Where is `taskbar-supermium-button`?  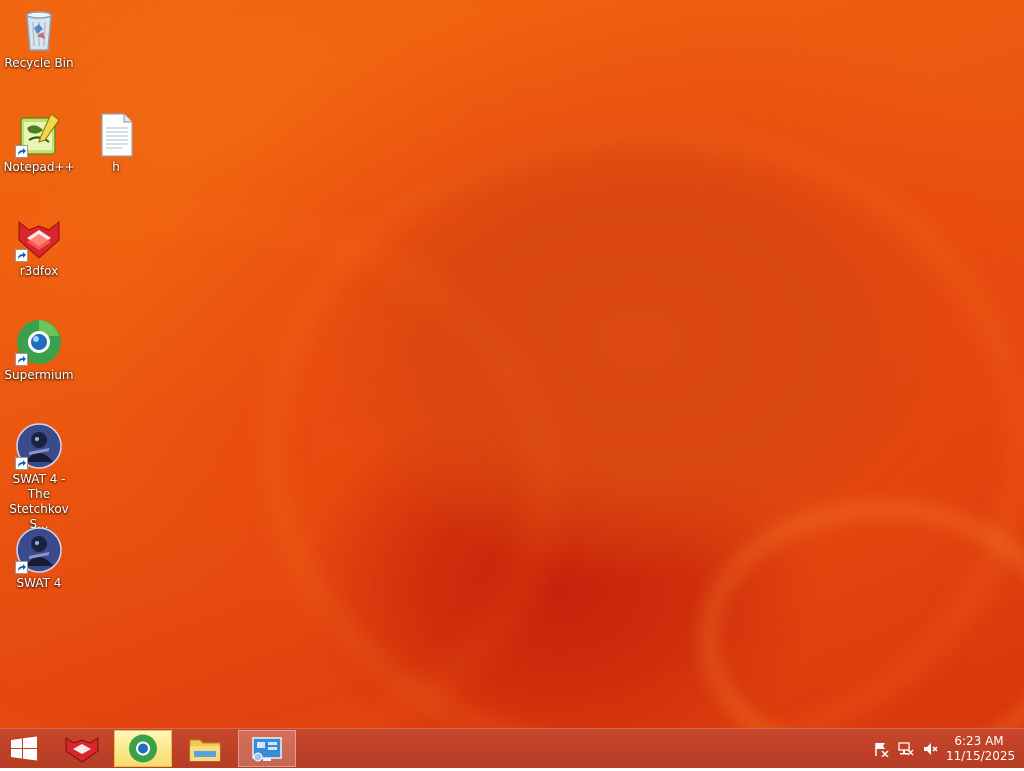
taskbar-supermium-button is located at coordinates (143, 748).